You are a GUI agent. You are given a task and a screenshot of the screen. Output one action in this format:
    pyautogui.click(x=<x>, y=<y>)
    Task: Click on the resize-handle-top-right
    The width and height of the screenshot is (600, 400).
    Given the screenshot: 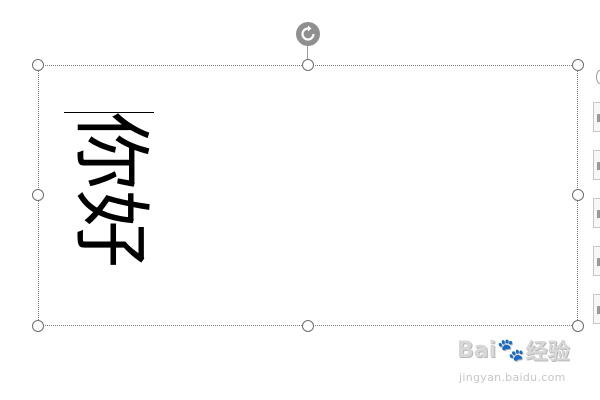 What is the action you would take?
    pyautogui.click(x=578, y=65)
    